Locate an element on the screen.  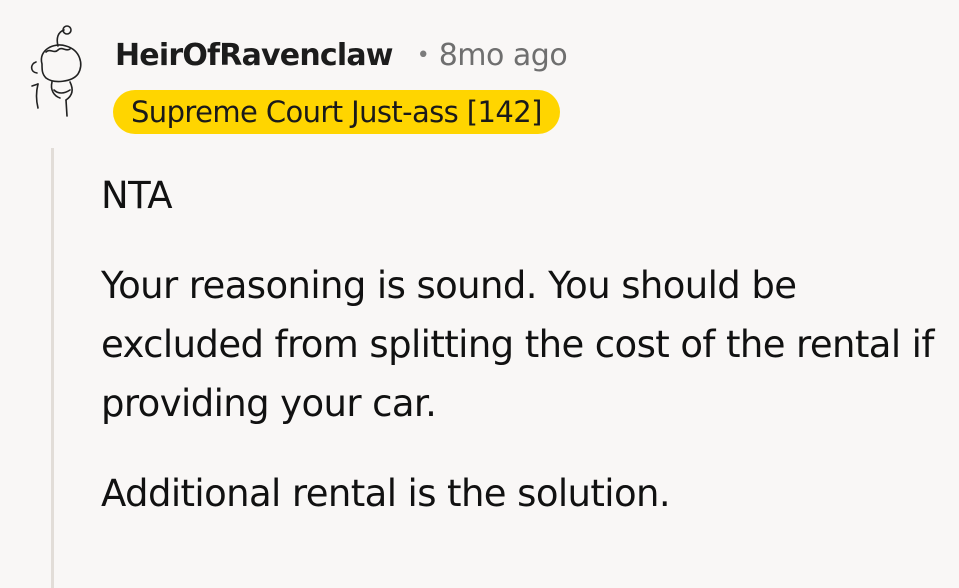
comment-paragraph: Additional rental is the solution. is located at coordinates (386, 493).